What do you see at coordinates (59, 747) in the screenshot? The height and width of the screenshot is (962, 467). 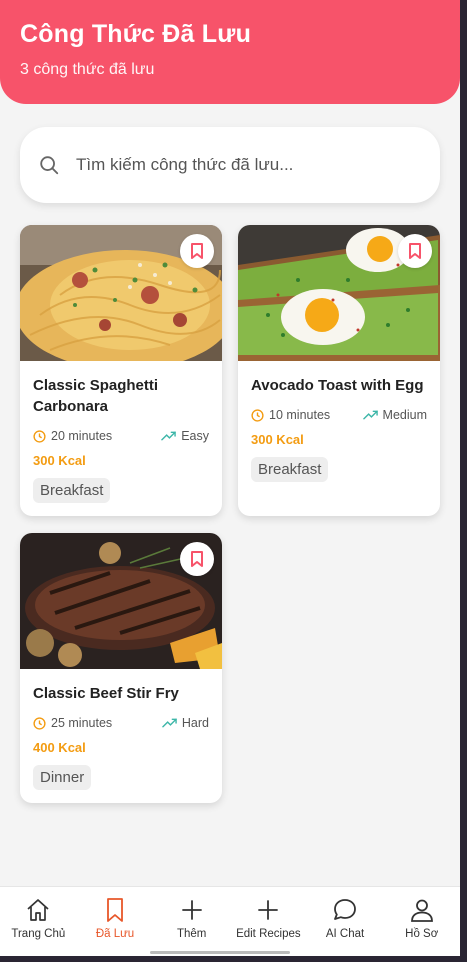 I see `recipe-calories: 400 Kcal` at bounding box center [59, 747].